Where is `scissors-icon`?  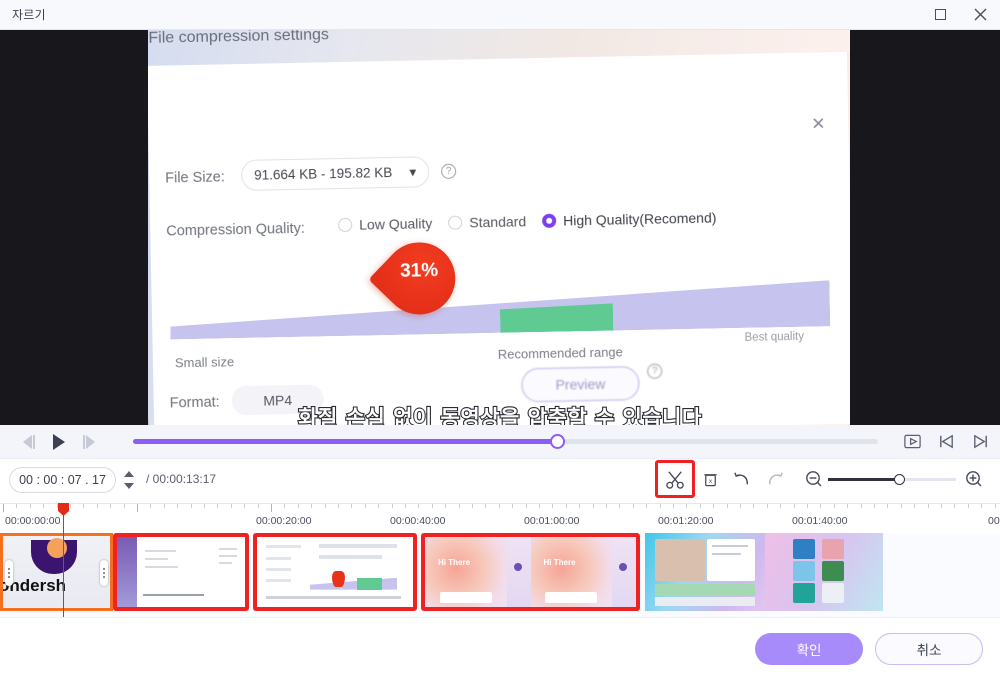
scissors-icon is located at coordinates (674, 479).